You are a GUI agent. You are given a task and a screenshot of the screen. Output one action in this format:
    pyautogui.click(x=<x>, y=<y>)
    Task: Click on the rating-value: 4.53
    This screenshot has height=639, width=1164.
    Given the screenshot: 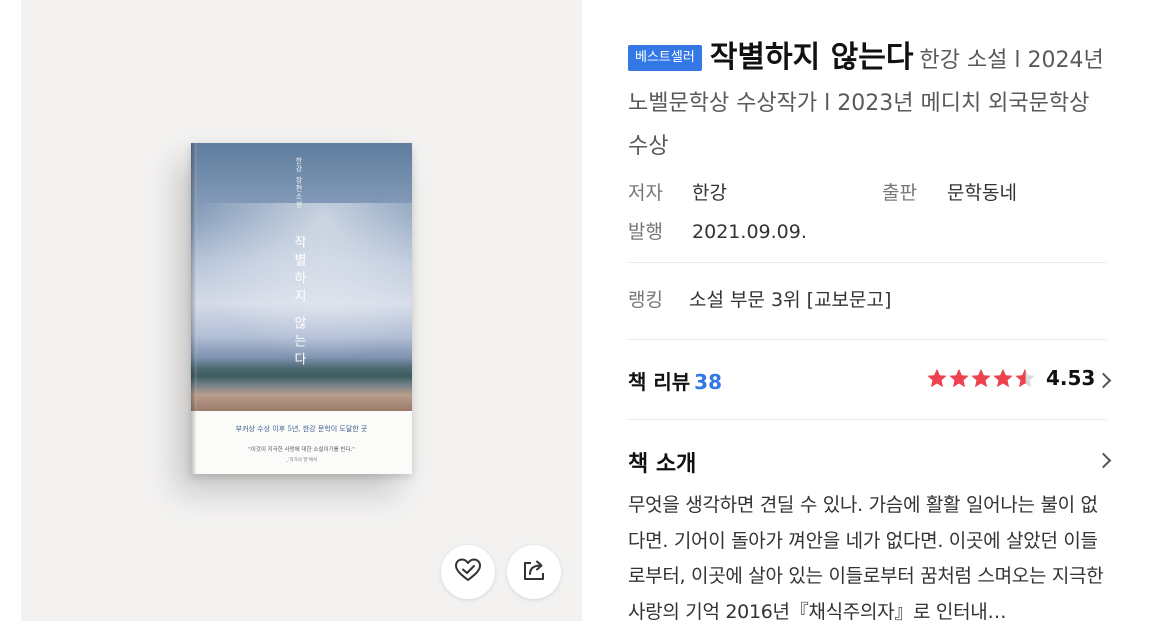 What is the action you would take?
    pyautogui.click(x=1071, y=378)
    